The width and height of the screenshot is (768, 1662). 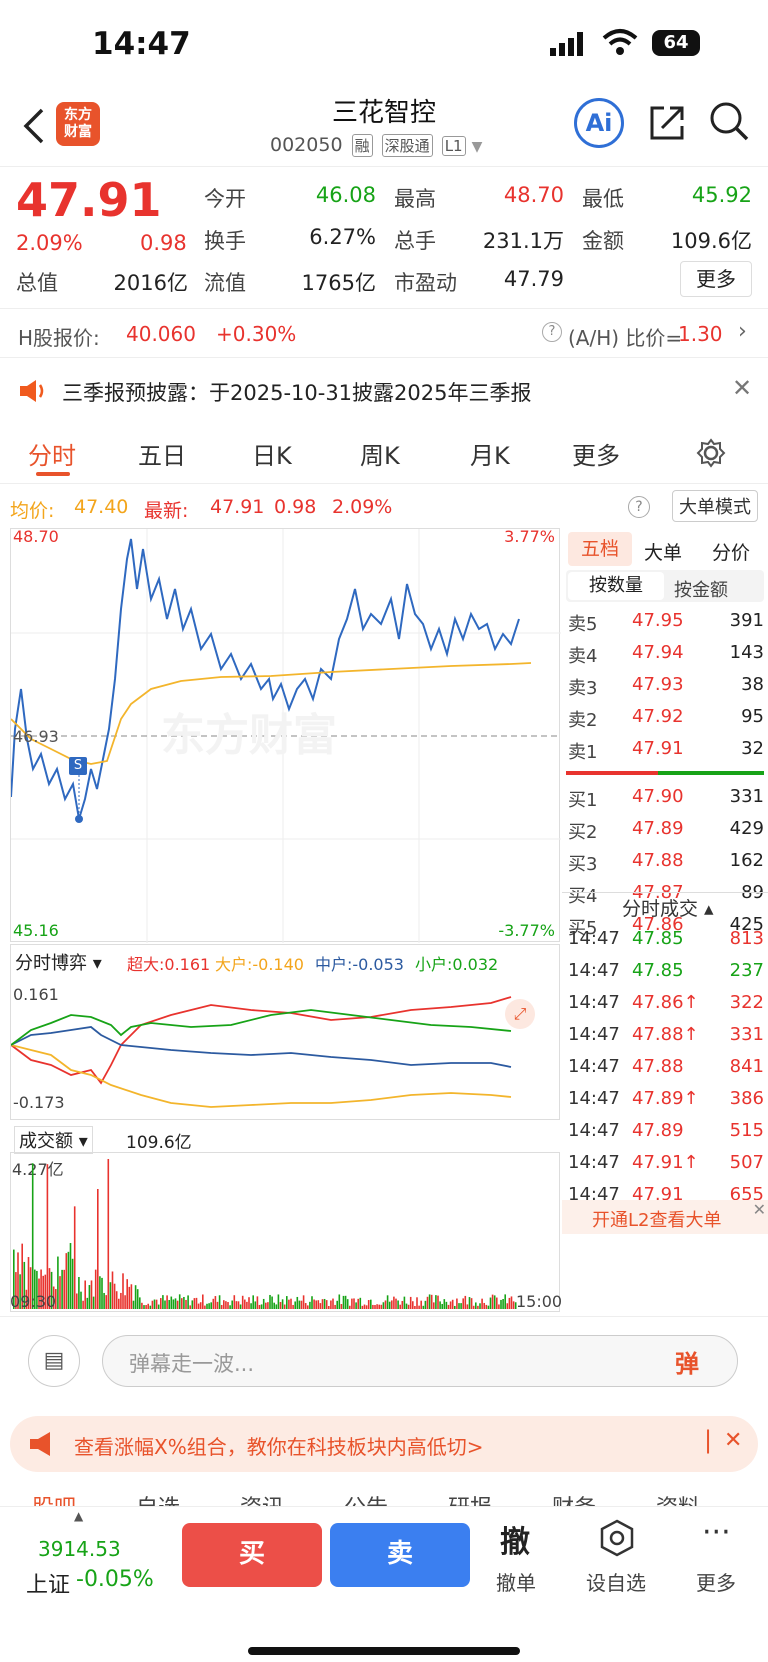 What do you see at coordinates (54, 1361) in the screenshot?
I see `comment-settings-icon: ▤` at bounding box center [54, 1361].